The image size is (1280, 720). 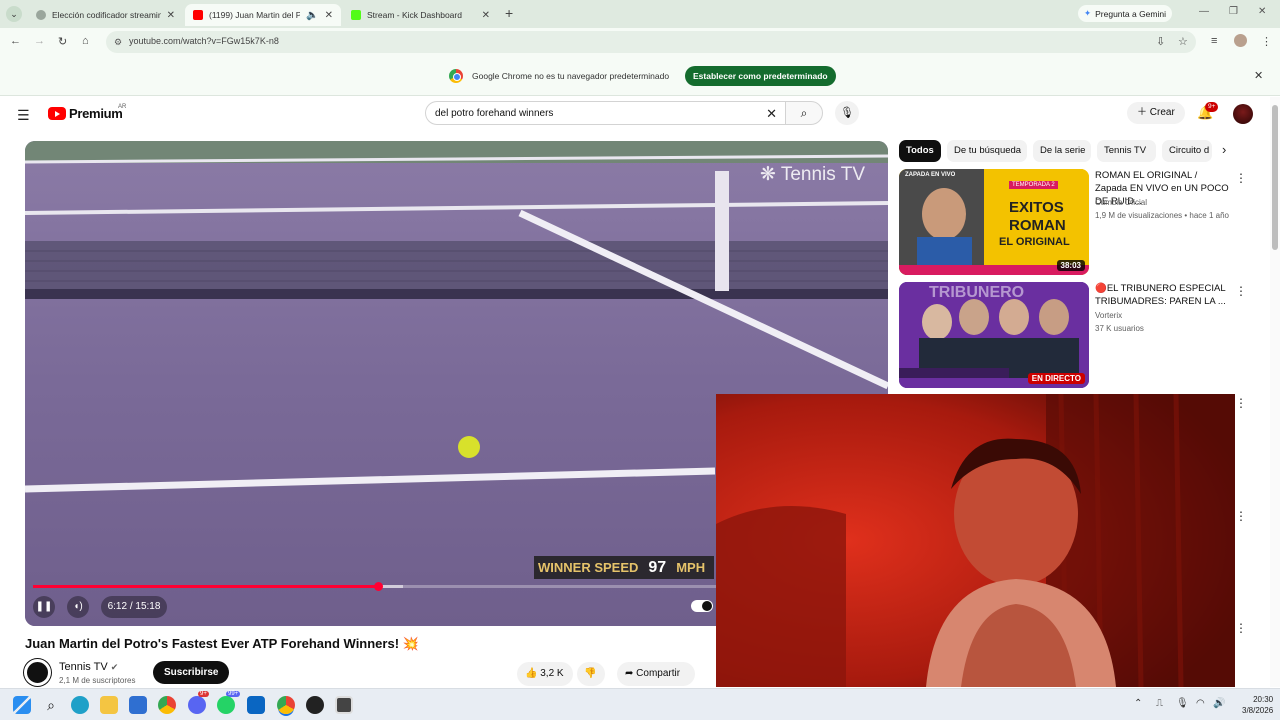 What do you see at coordinates (1240, 40) in the screenshot?
I see `profile-icon` at bounding box center [1240, 40].